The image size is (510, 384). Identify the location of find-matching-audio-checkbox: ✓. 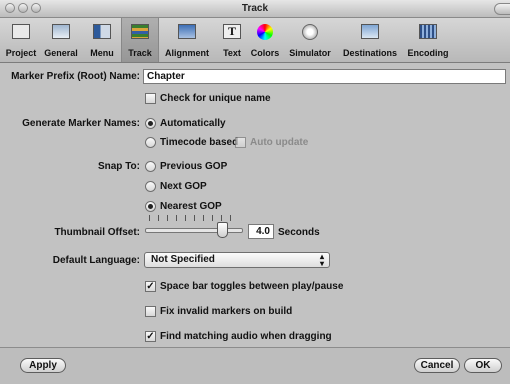
(150, 336).